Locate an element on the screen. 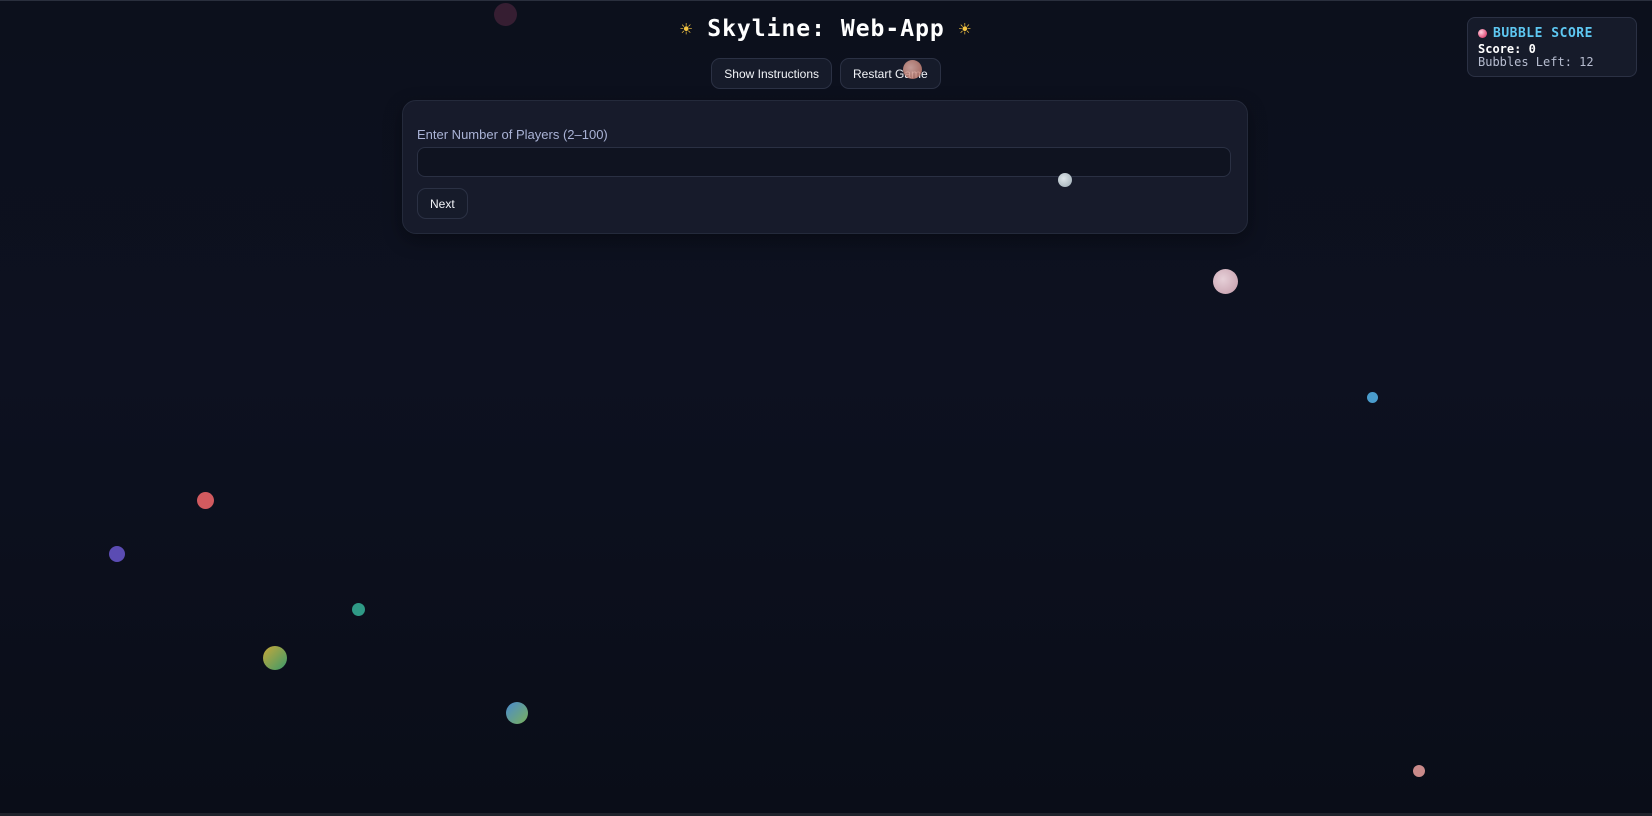  players-label: Enter Number of Players (2–100) is located at coordinates (512, 134).